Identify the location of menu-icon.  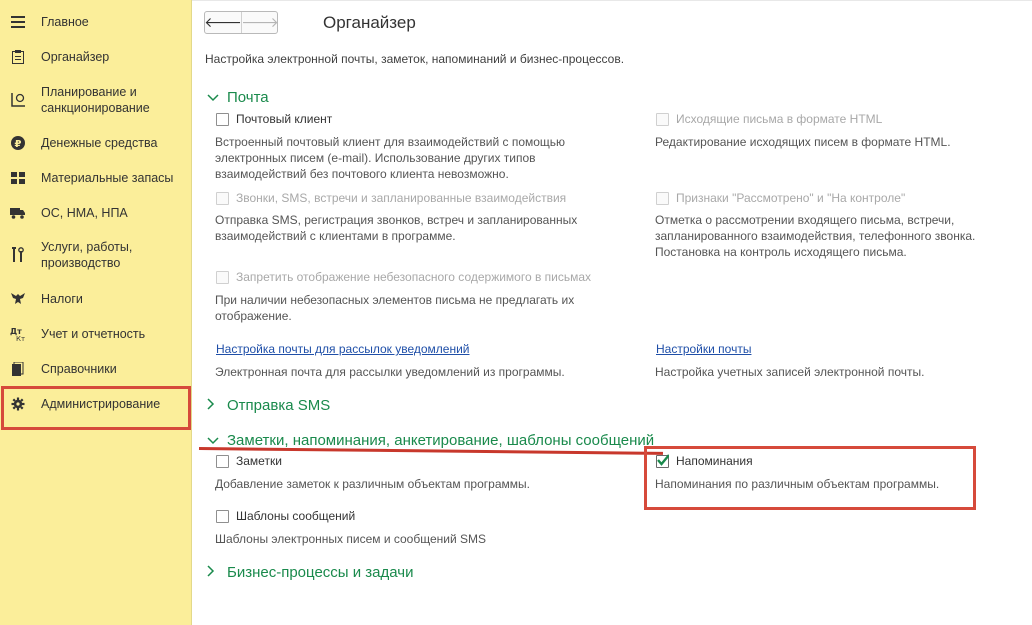
(18, 22).